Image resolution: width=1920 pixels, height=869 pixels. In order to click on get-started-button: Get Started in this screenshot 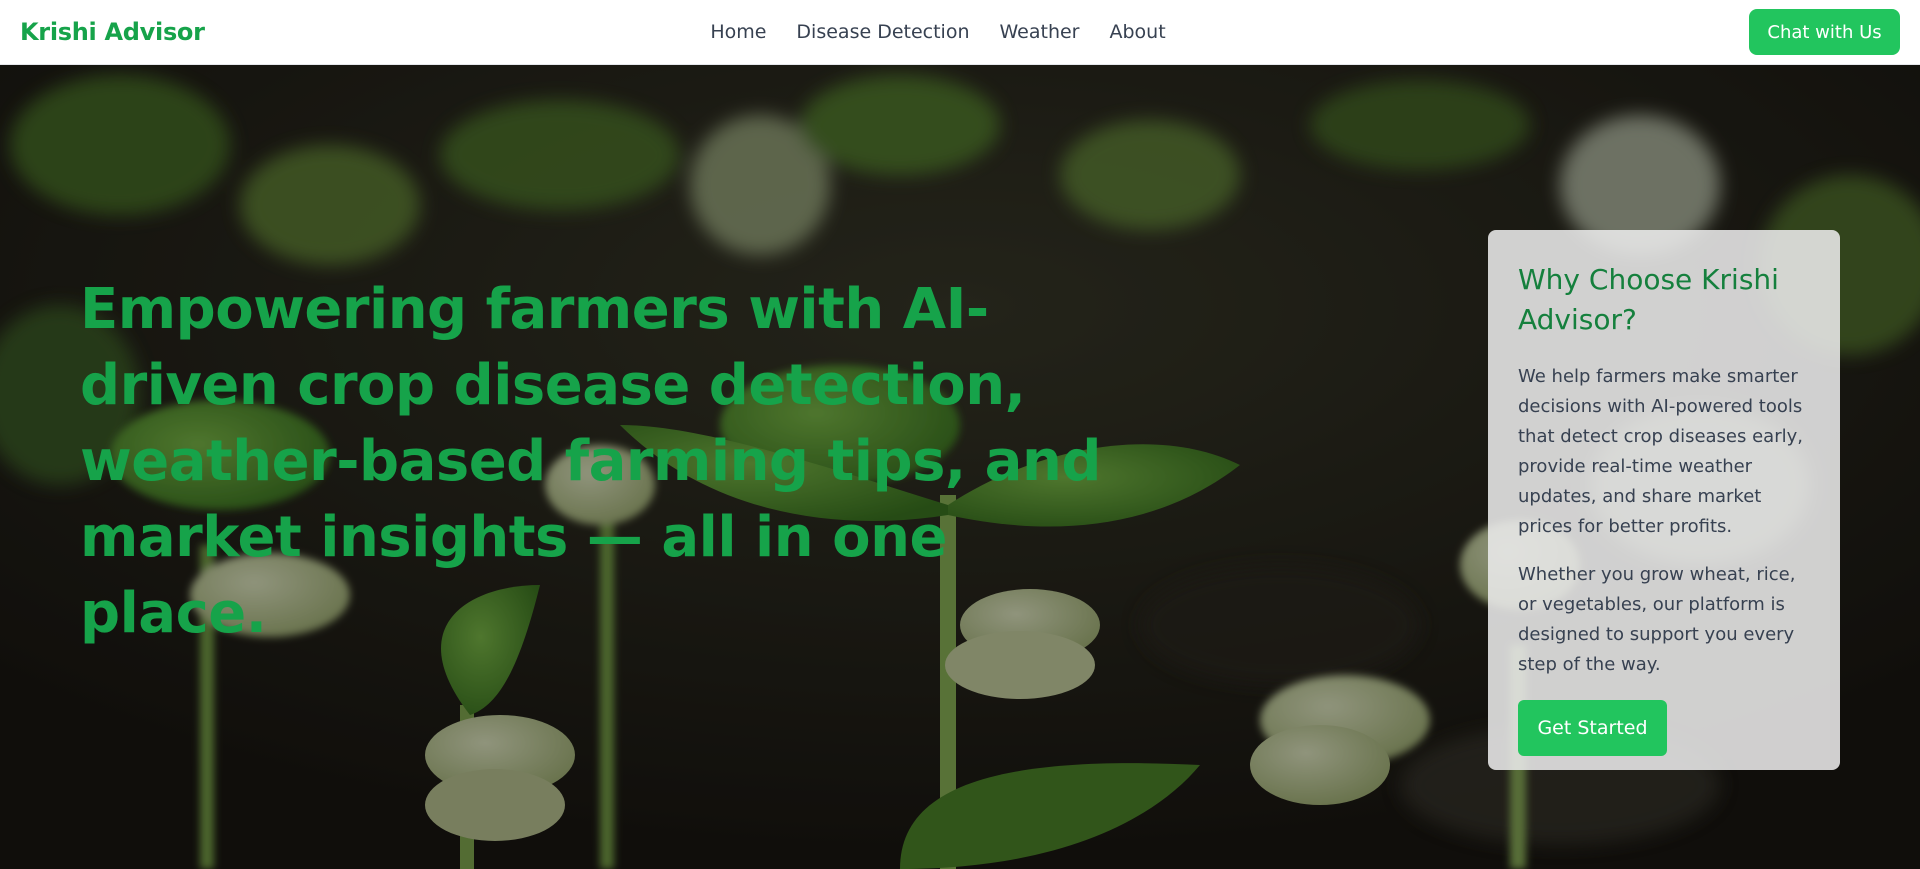, I will do `click(1592, 728)`.